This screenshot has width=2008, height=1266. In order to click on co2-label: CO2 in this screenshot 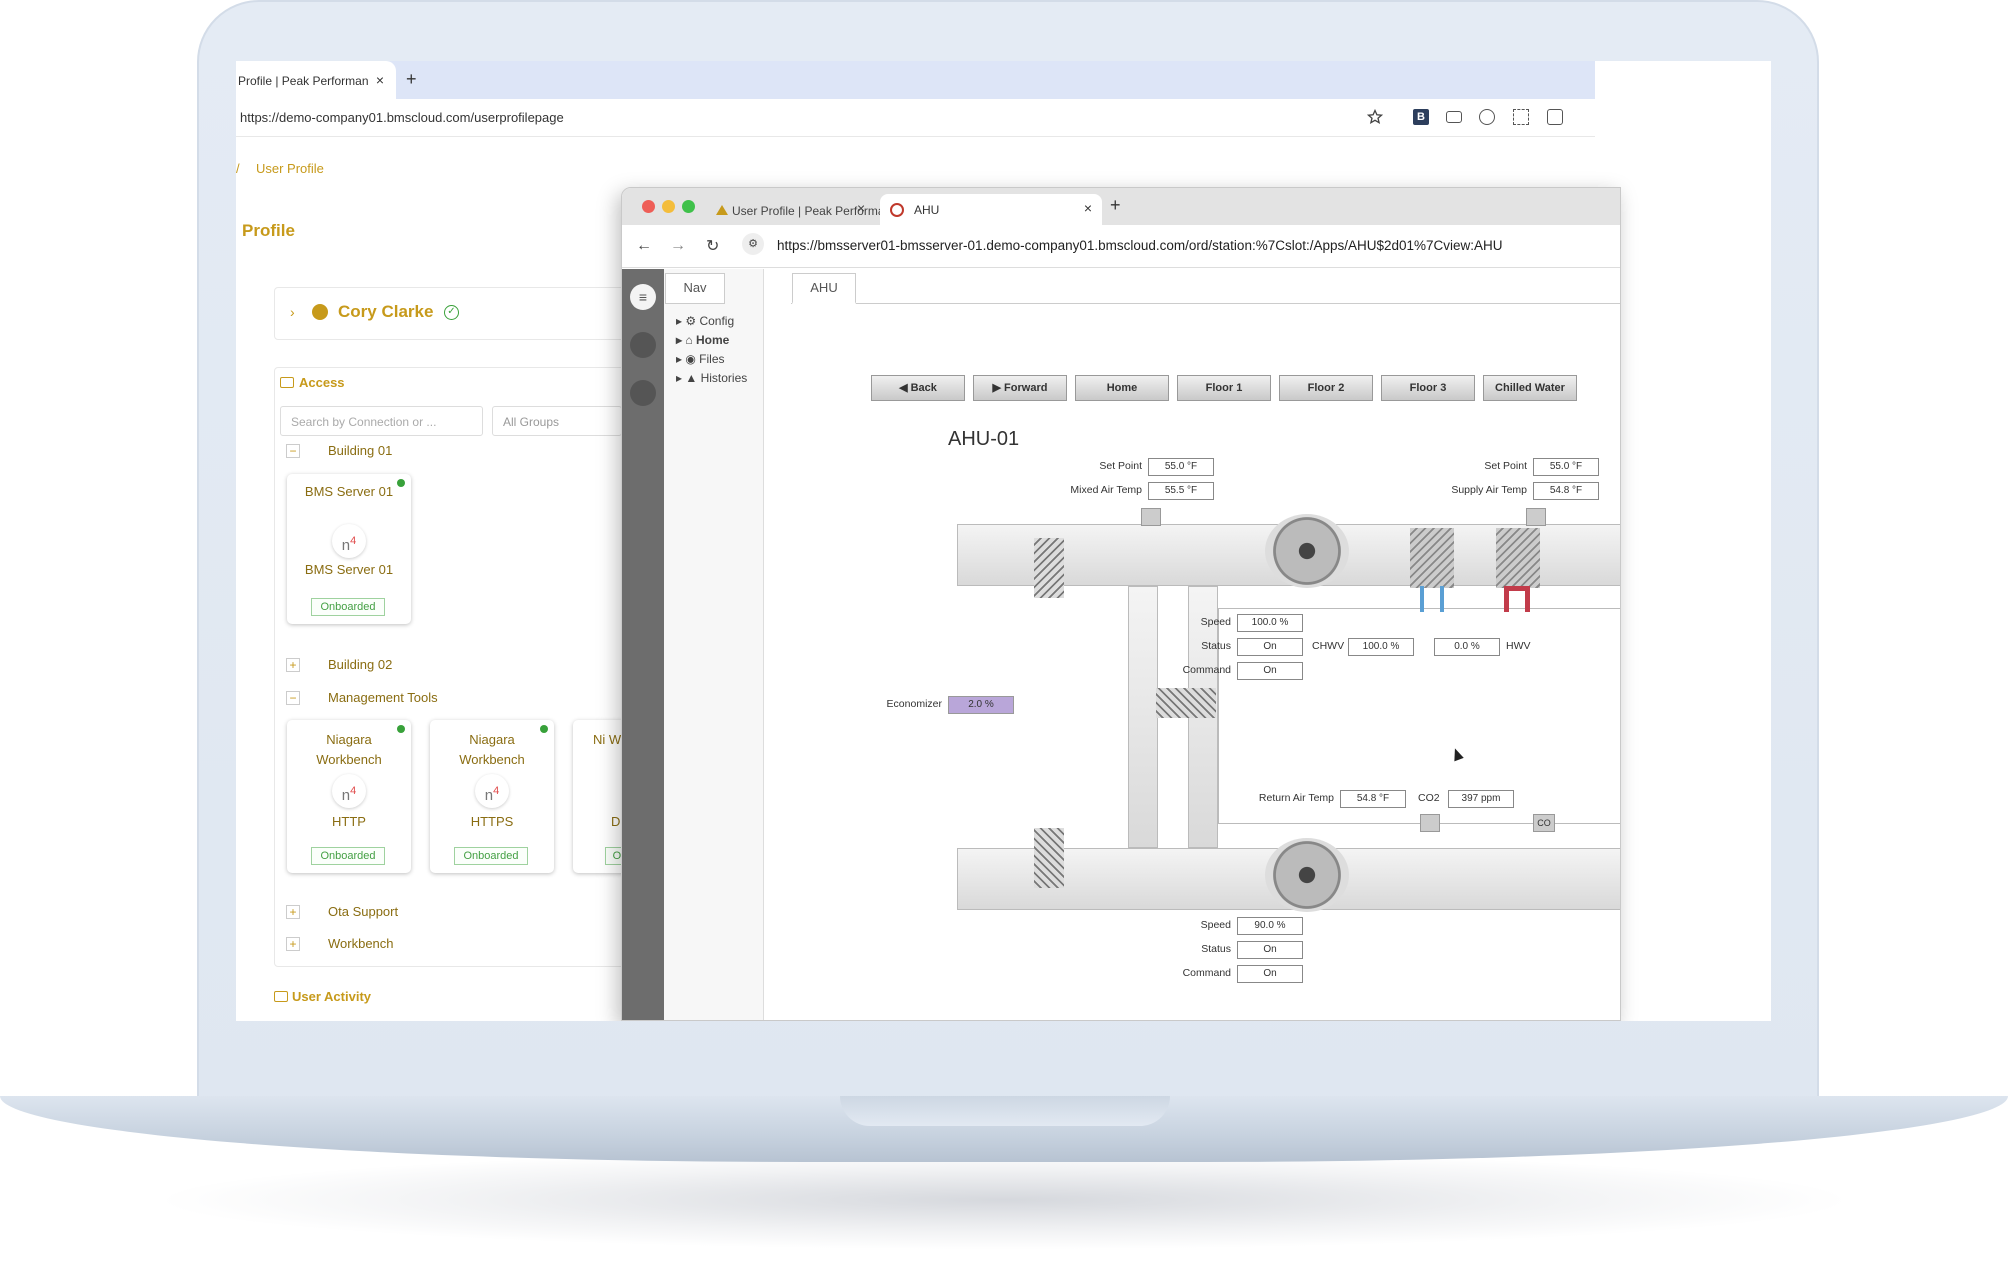, I will do `click(1429, 798)`.